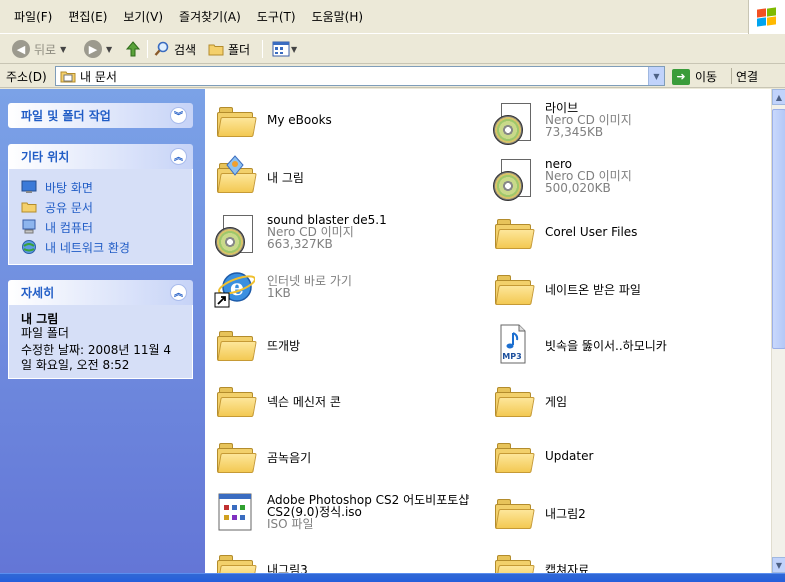  What do you see at coordinates (45, 333) in the screenshot?
I see `details-type: 파일 폴더` at bounding box center [45, 333].